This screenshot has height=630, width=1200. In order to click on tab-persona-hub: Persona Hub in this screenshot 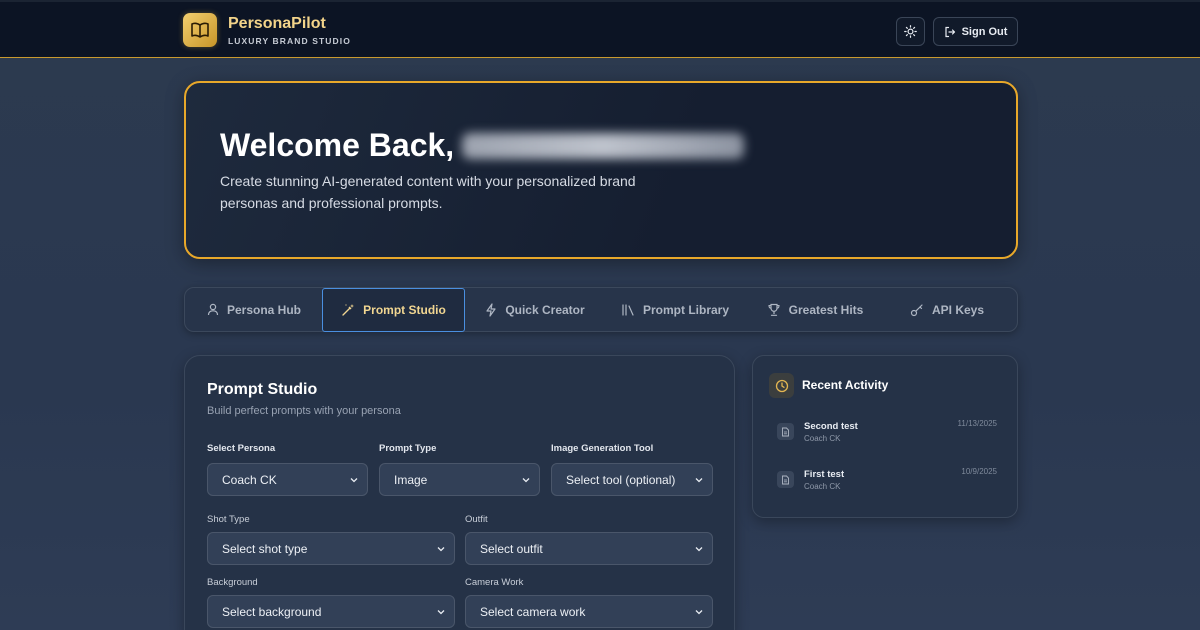, I will do `click(254, 309)`.